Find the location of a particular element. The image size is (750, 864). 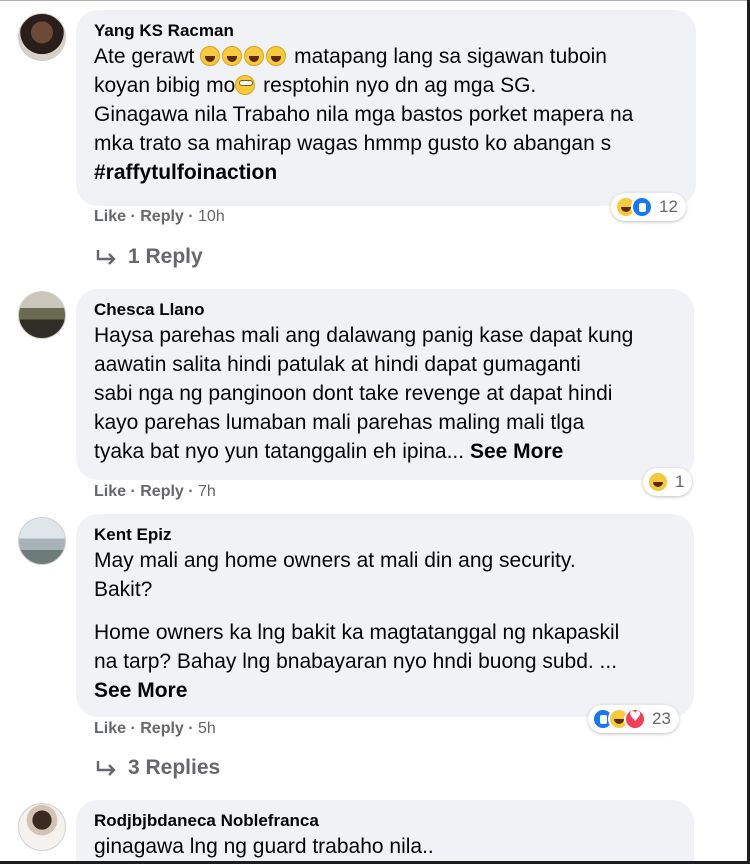

like-icon is located at coordinates (642, 207).